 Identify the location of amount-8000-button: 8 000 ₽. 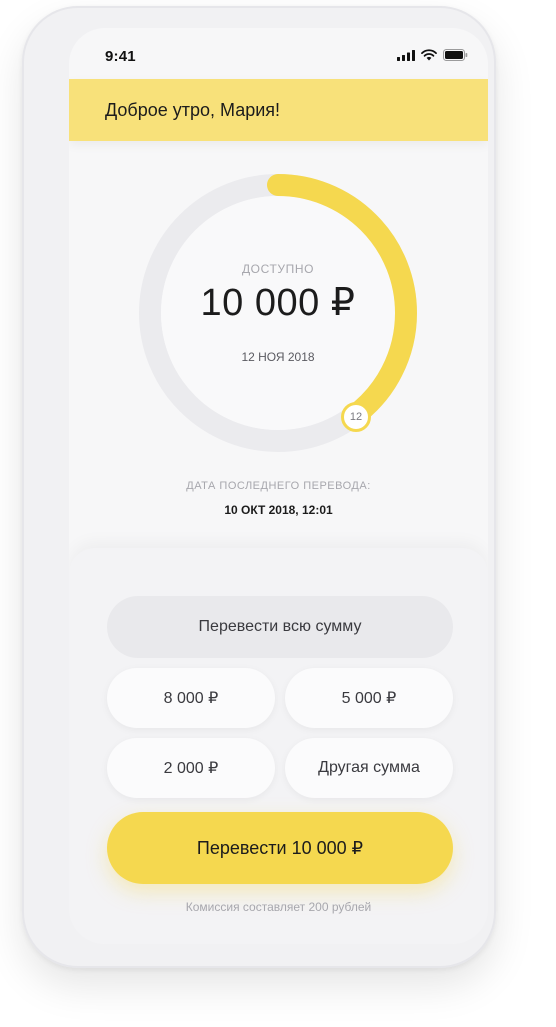
(191, 698).